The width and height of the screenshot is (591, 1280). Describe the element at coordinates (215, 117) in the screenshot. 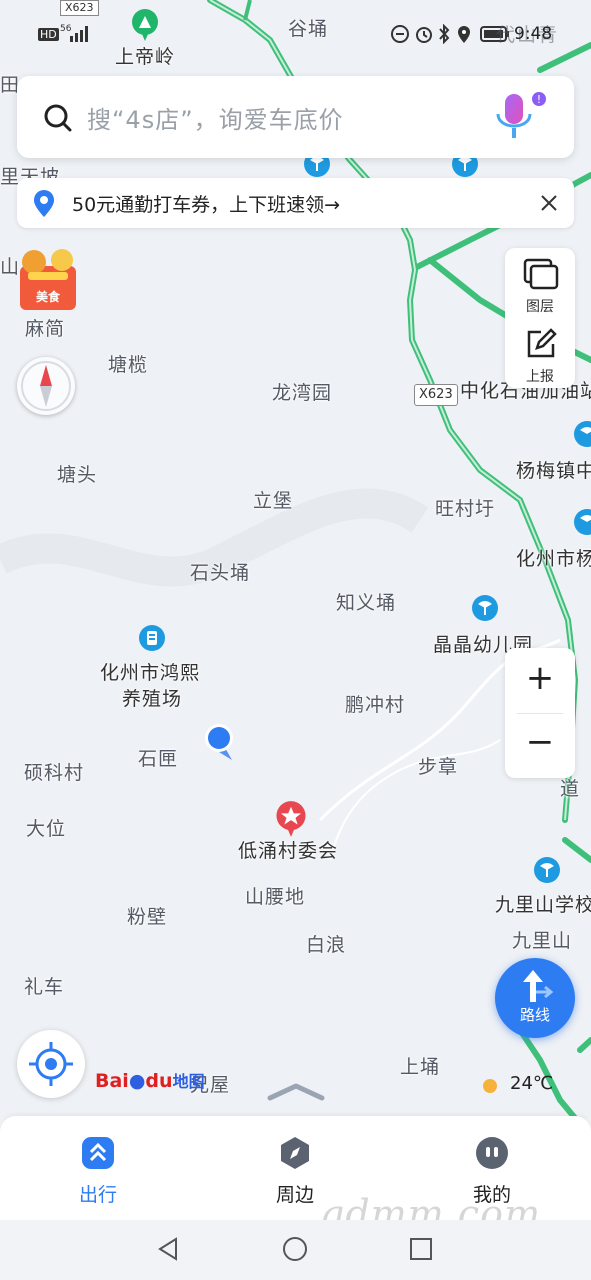

I see `search-input: 搜“4s店”，询爱车底价` at that location.